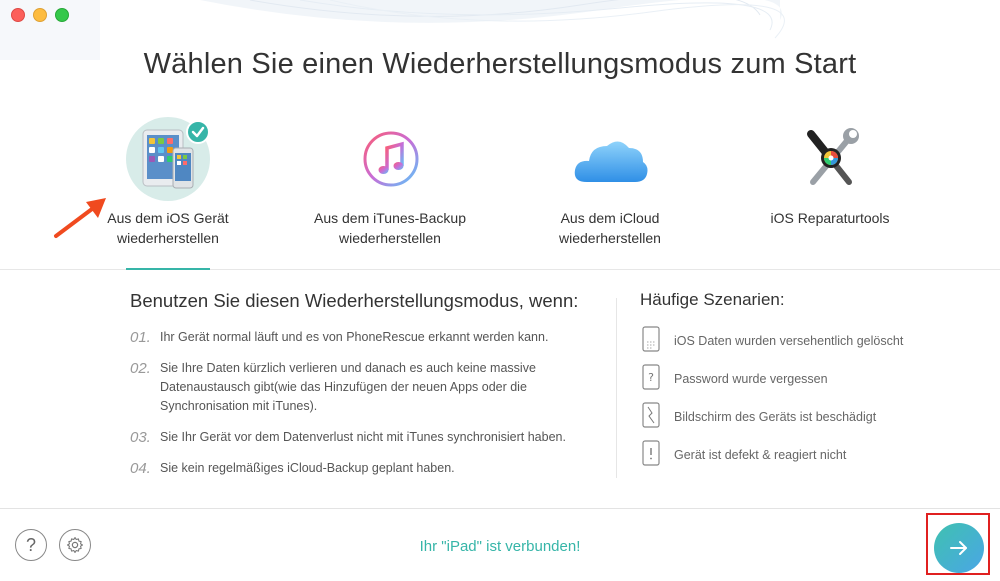 Image resolution: width=1000 pixels, height=581 pixels. I want to click on scenario-item: iOS Daten wurden versehentlich gelöscht, so click(805, 341).